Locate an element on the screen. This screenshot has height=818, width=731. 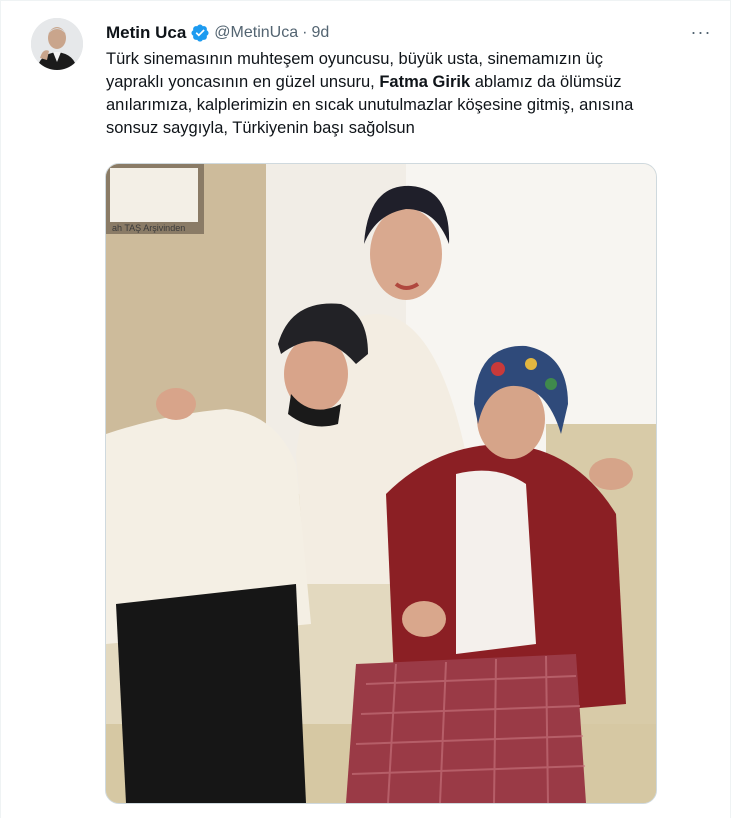
author-handle: @MetinUca is located at coordinates (256, 33).